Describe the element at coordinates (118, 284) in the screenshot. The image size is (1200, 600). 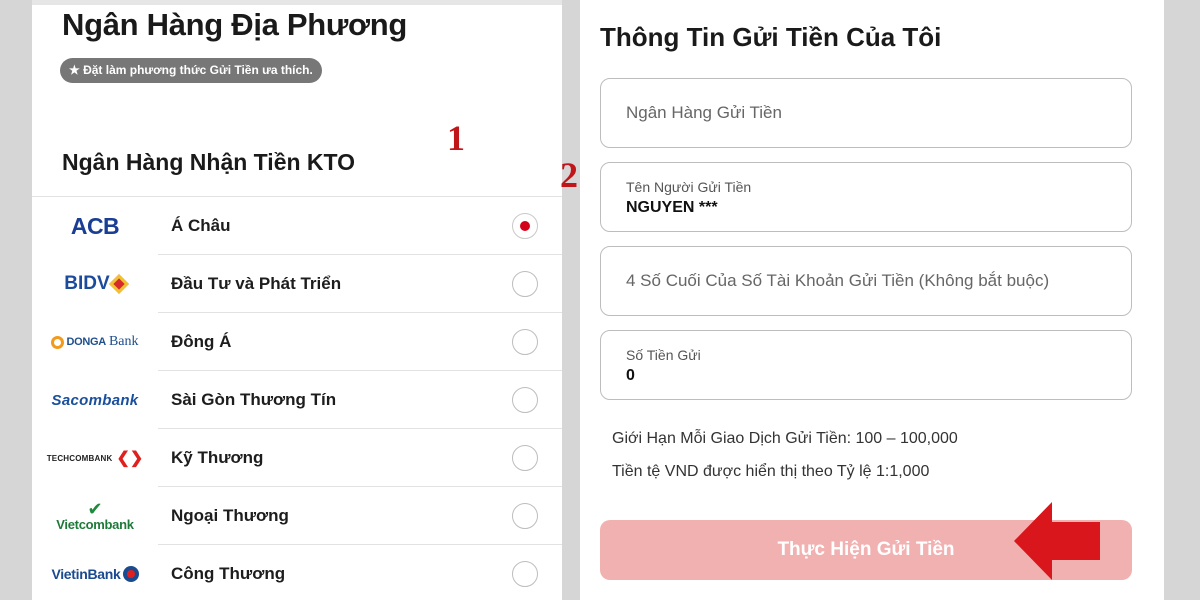
I see `bidv-diamond-icon` at that location.